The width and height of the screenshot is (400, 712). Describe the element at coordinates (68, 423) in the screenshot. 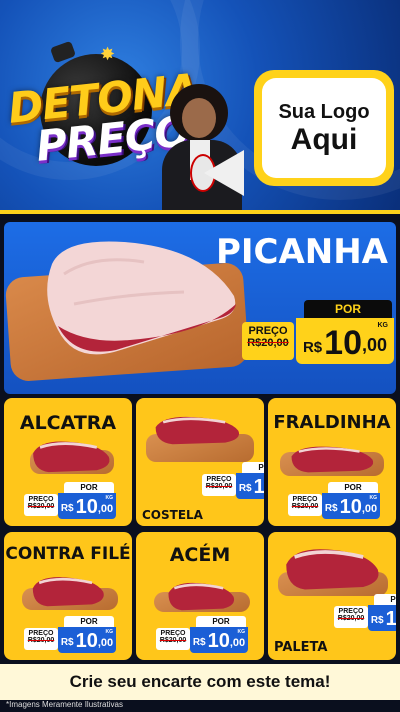

I see `product-name: ALCATRA` at that location.